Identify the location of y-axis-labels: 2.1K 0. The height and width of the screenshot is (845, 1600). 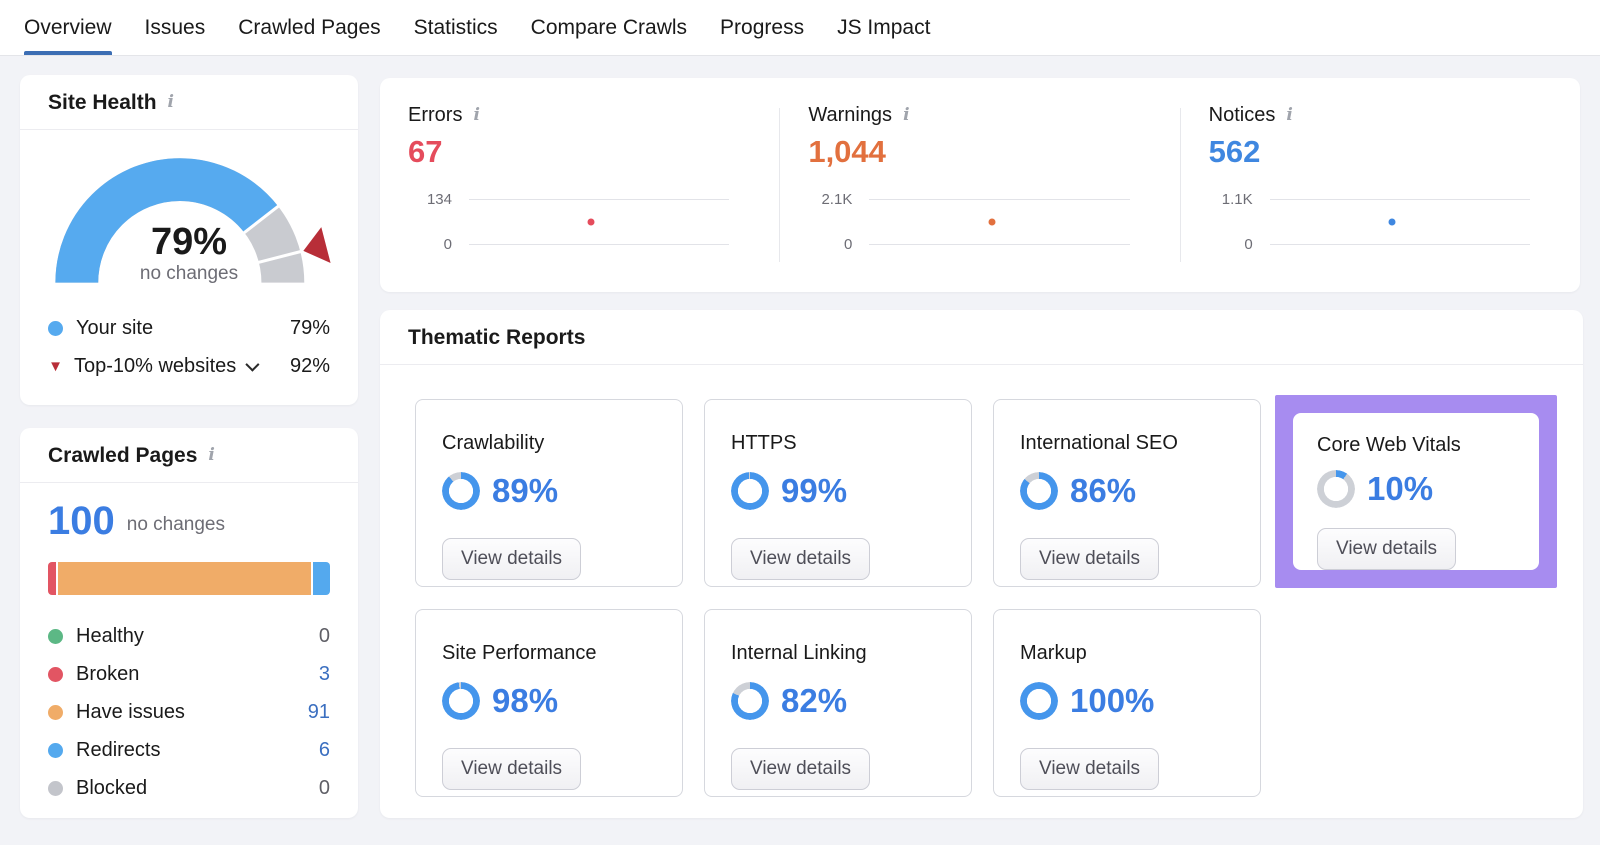
(830, 222).